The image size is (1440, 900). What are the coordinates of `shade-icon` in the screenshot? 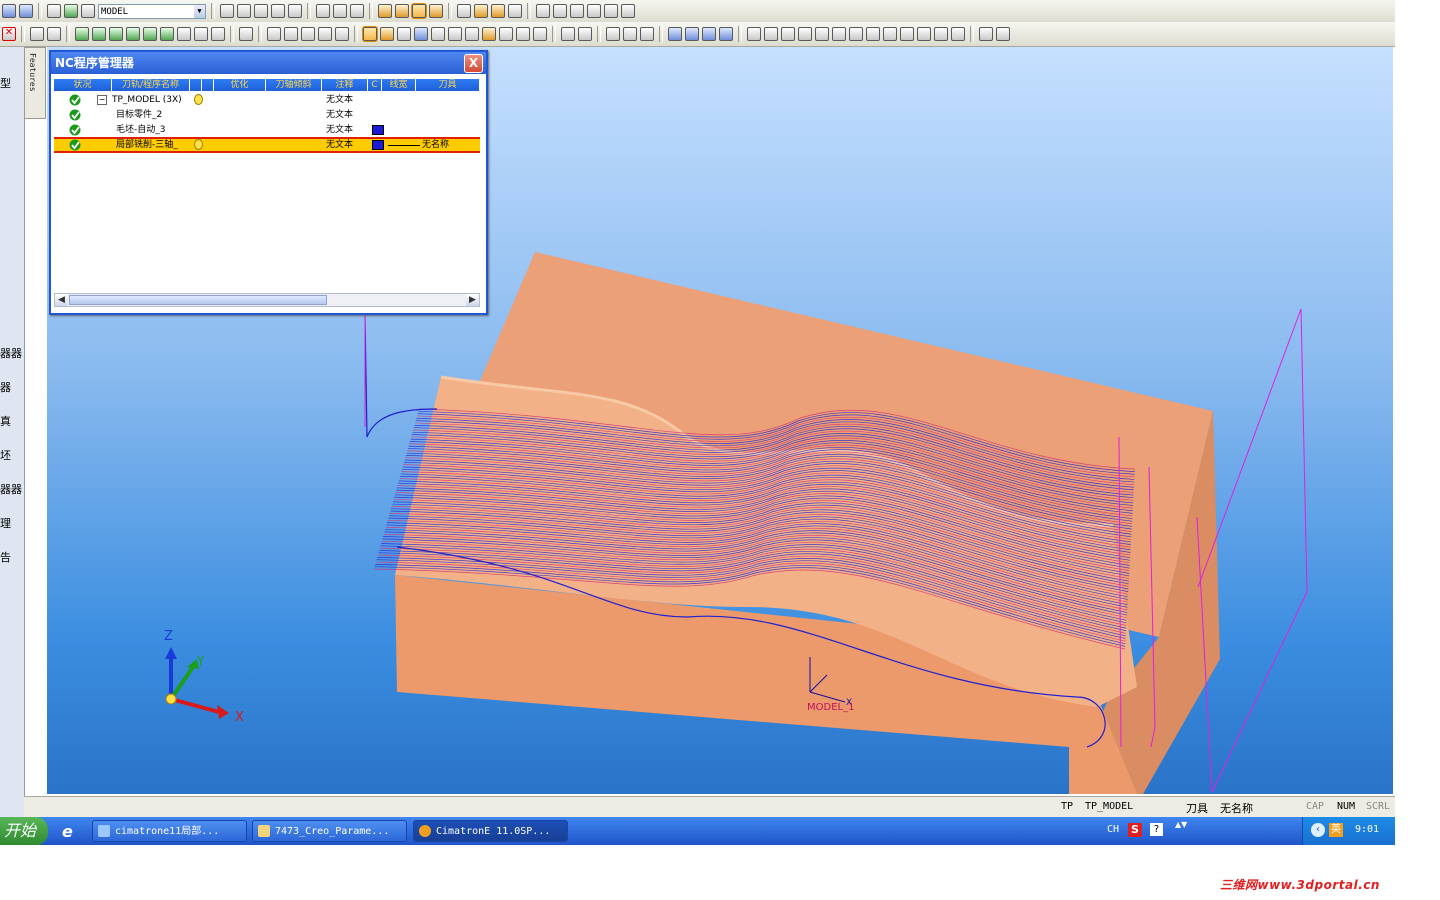 It's located at (402, 11).